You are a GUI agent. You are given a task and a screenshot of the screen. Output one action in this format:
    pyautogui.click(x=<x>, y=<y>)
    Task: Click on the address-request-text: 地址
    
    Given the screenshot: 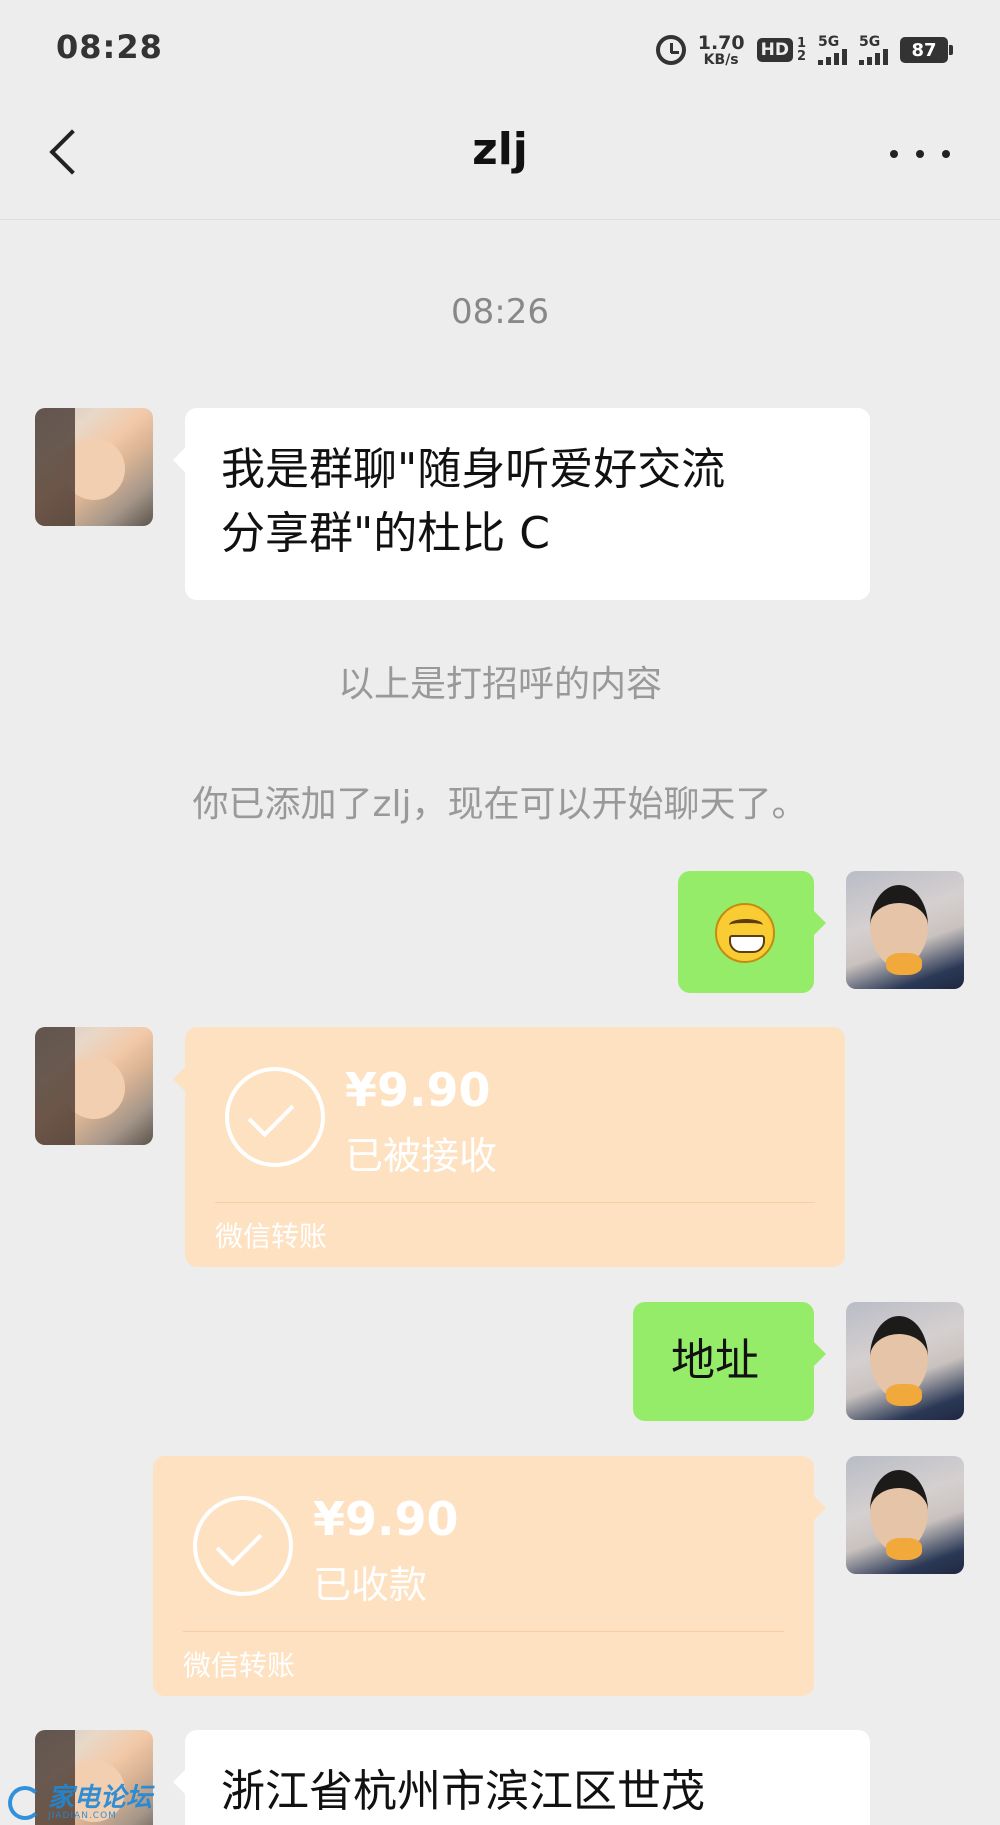 What is the action you would take?
    pyautogui.click(x=715, y=1360)
    